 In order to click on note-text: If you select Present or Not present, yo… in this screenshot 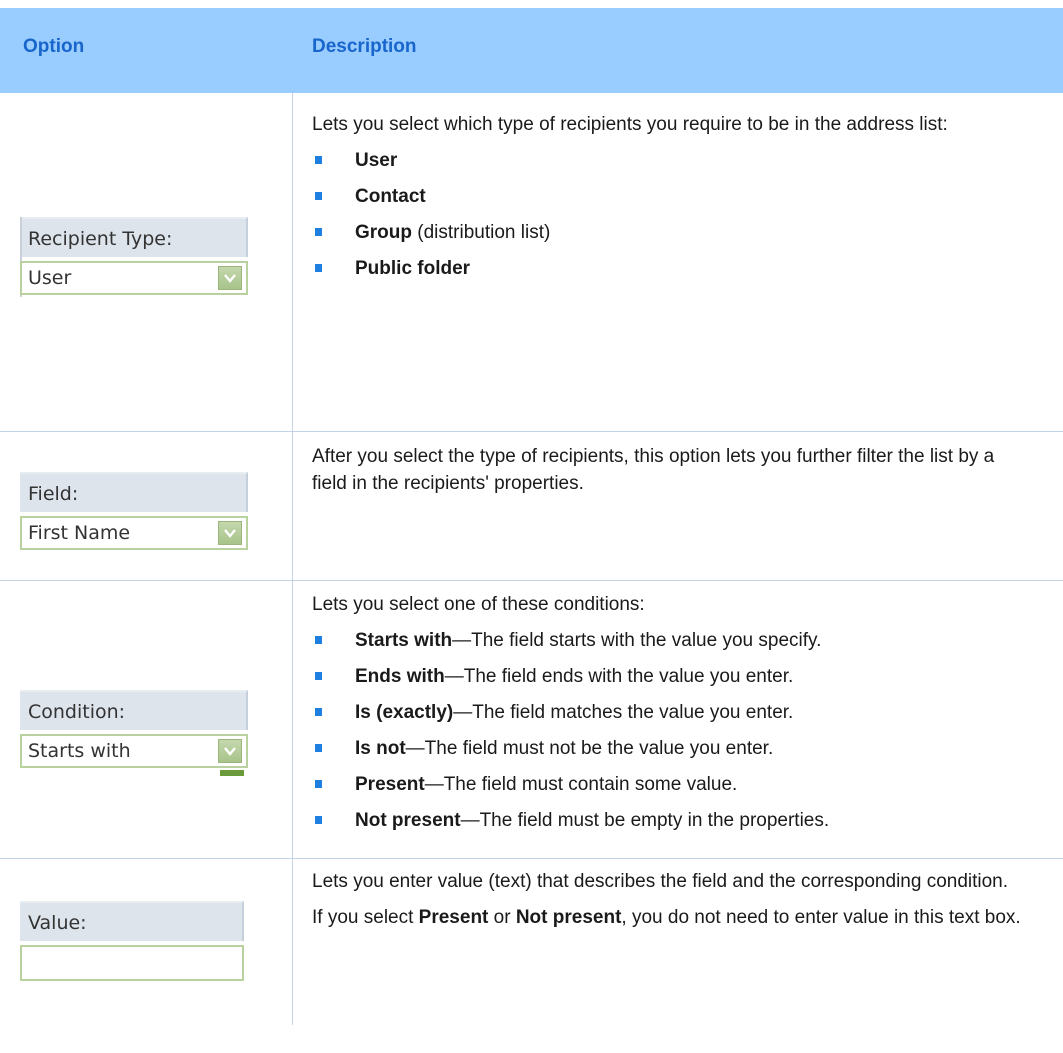, I will do `click(666, 917)`.